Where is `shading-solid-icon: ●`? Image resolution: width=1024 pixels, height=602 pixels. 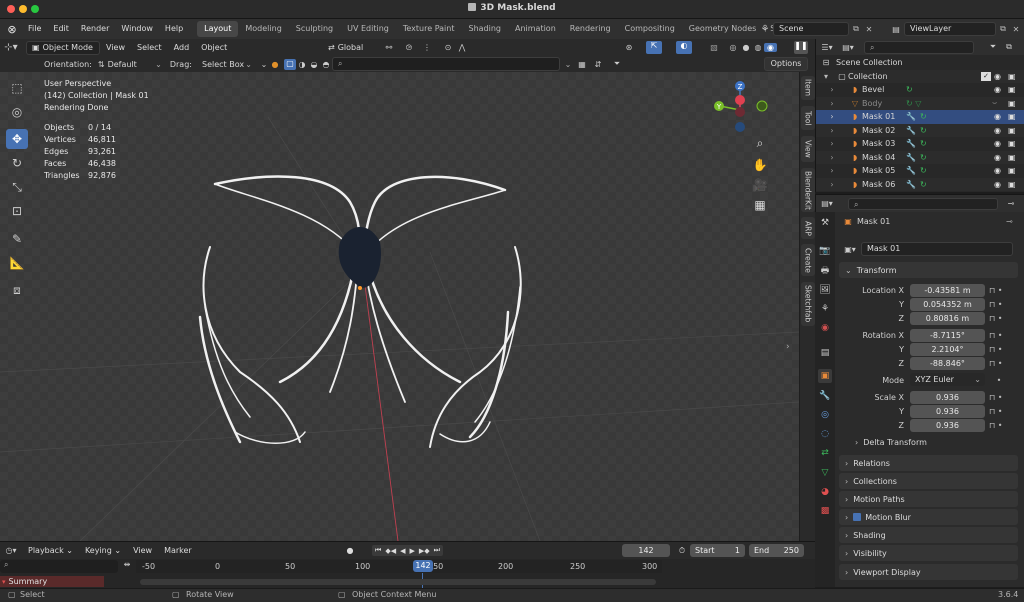 shading-solid-icon: ● is located at coordinates (746, 47).